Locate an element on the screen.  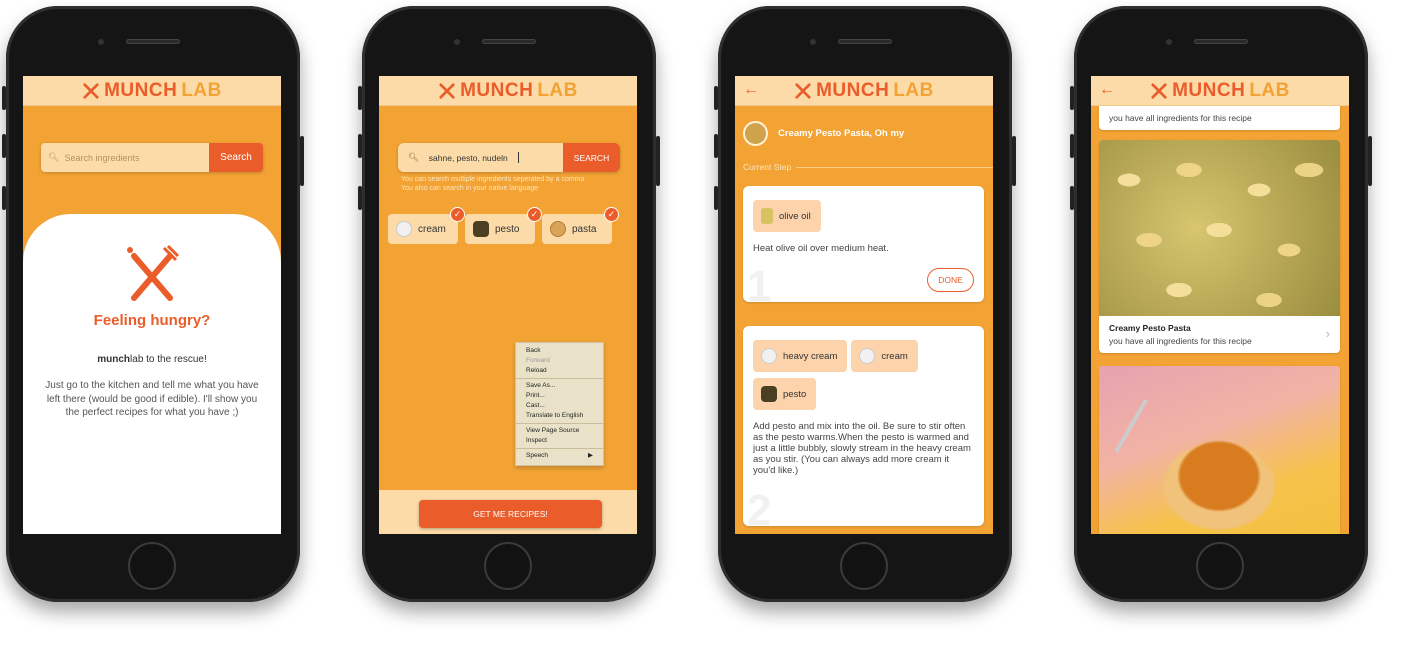
rescue-rest: lab to the rescue! is located at coordinates (168, 359).